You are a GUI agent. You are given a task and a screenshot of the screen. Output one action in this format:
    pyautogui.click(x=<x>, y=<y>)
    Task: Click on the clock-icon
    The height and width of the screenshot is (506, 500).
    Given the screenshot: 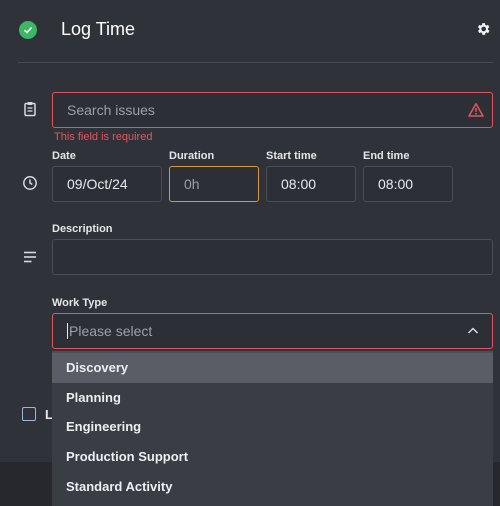 What is the action you would take?
    pyautogui.click(x=30, y=183)
    